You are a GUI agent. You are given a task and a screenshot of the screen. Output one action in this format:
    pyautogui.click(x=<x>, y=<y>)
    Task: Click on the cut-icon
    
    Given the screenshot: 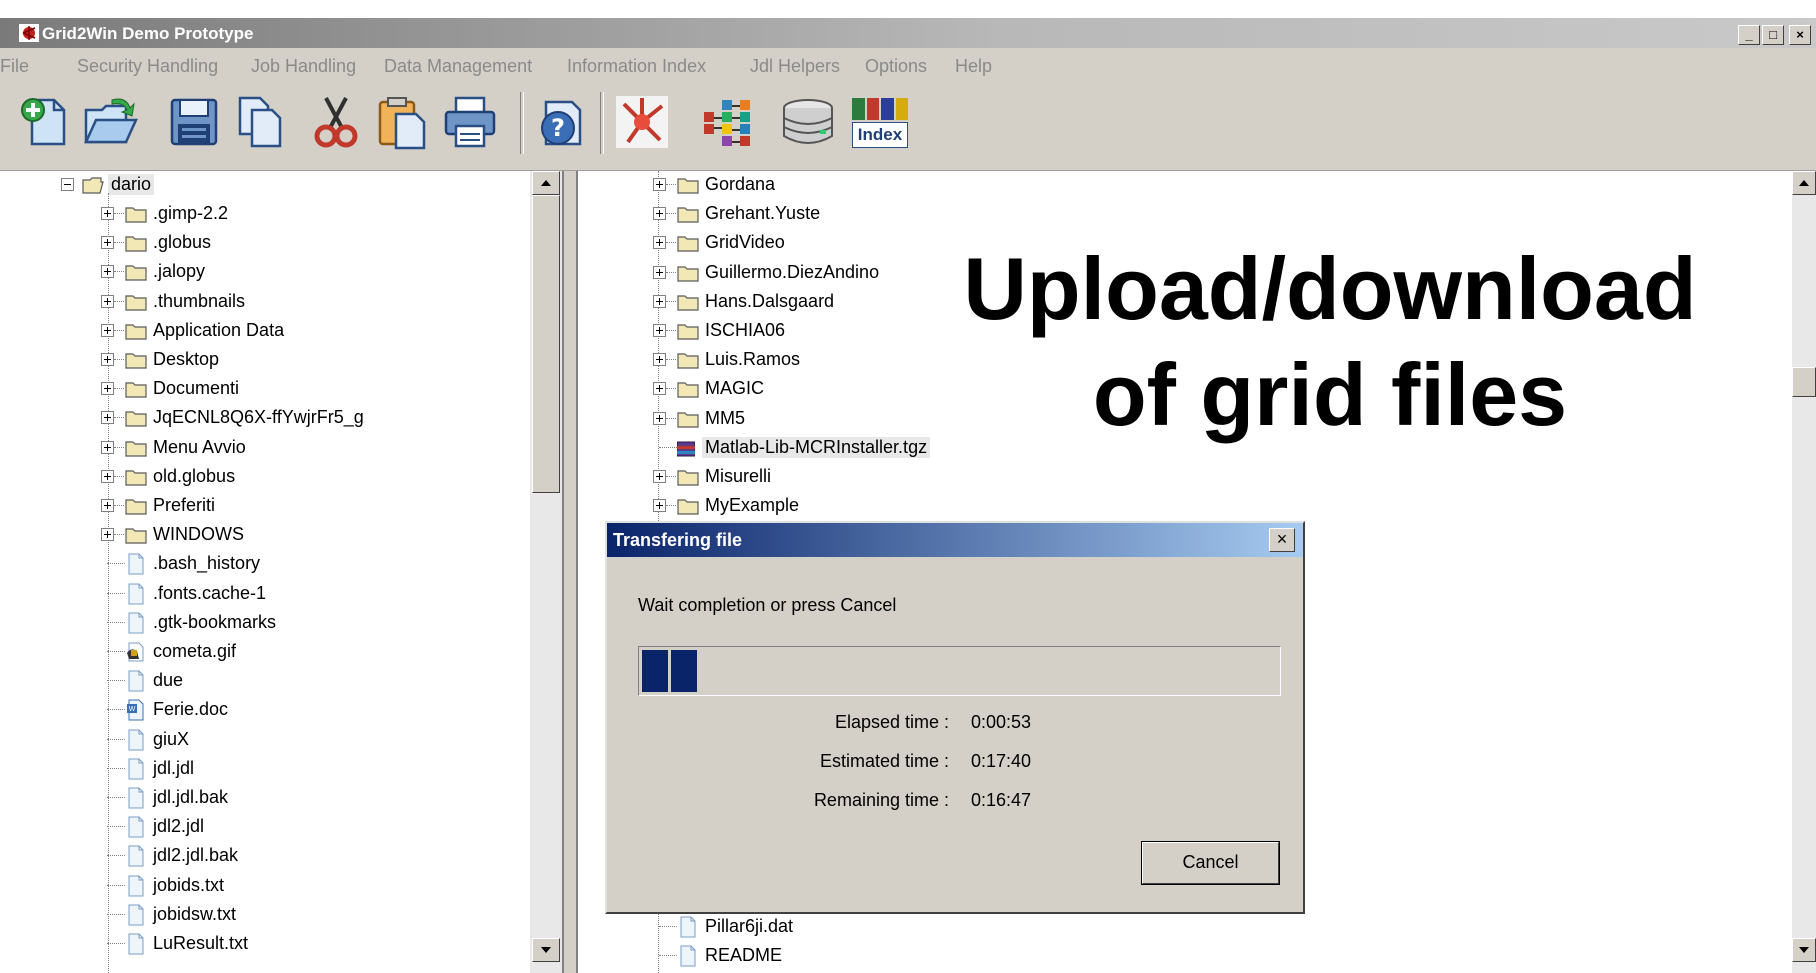 What is the action you would take?
    pyautogui.click(x=336, y=122)
    